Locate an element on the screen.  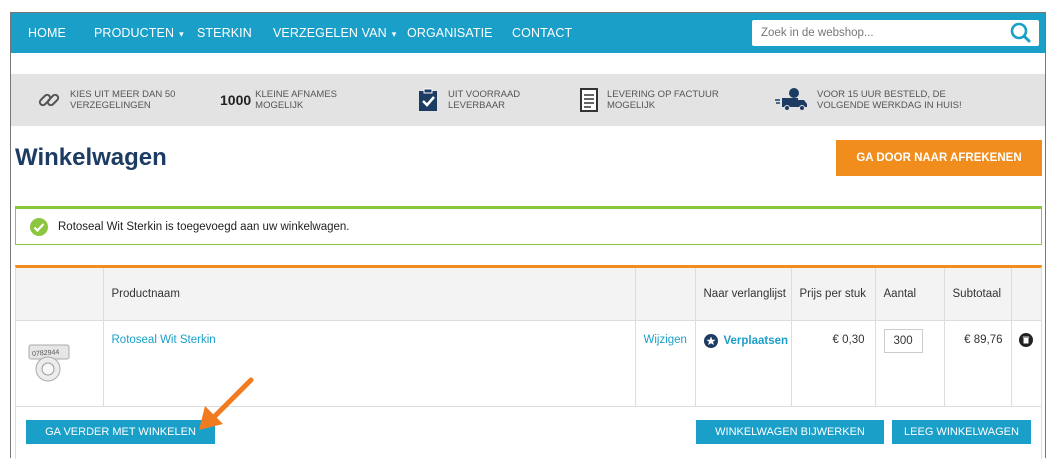
usp-item: UIT VOORRAAD LEVERBAAR is located at coordinates (468, 100).